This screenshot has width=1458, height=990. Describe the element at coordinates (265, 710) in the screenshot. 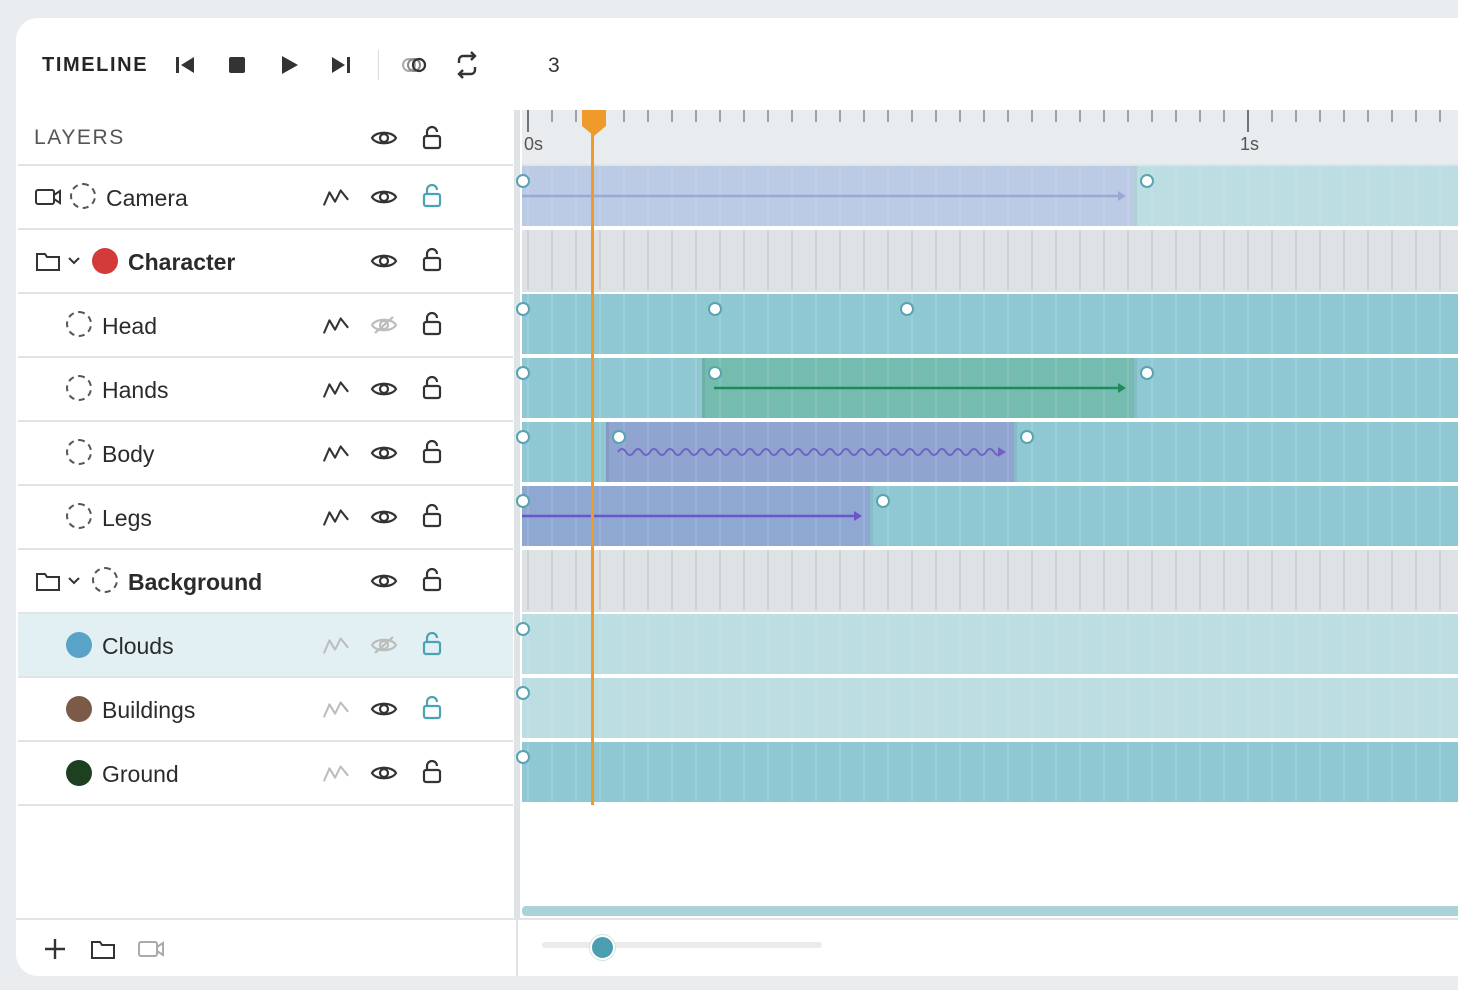

I see `layer-row-buildings: Buildings` at that location.